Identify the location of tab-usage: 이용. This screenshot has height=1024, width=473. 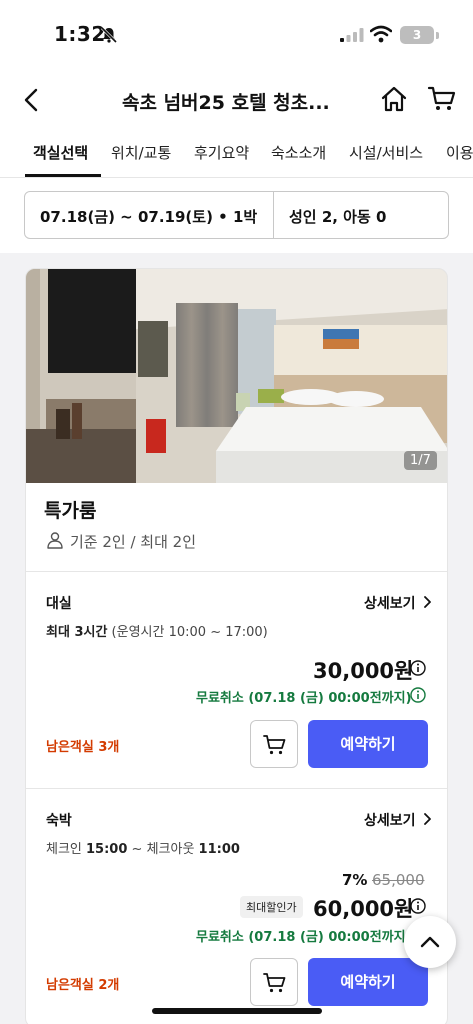
(459, 152).